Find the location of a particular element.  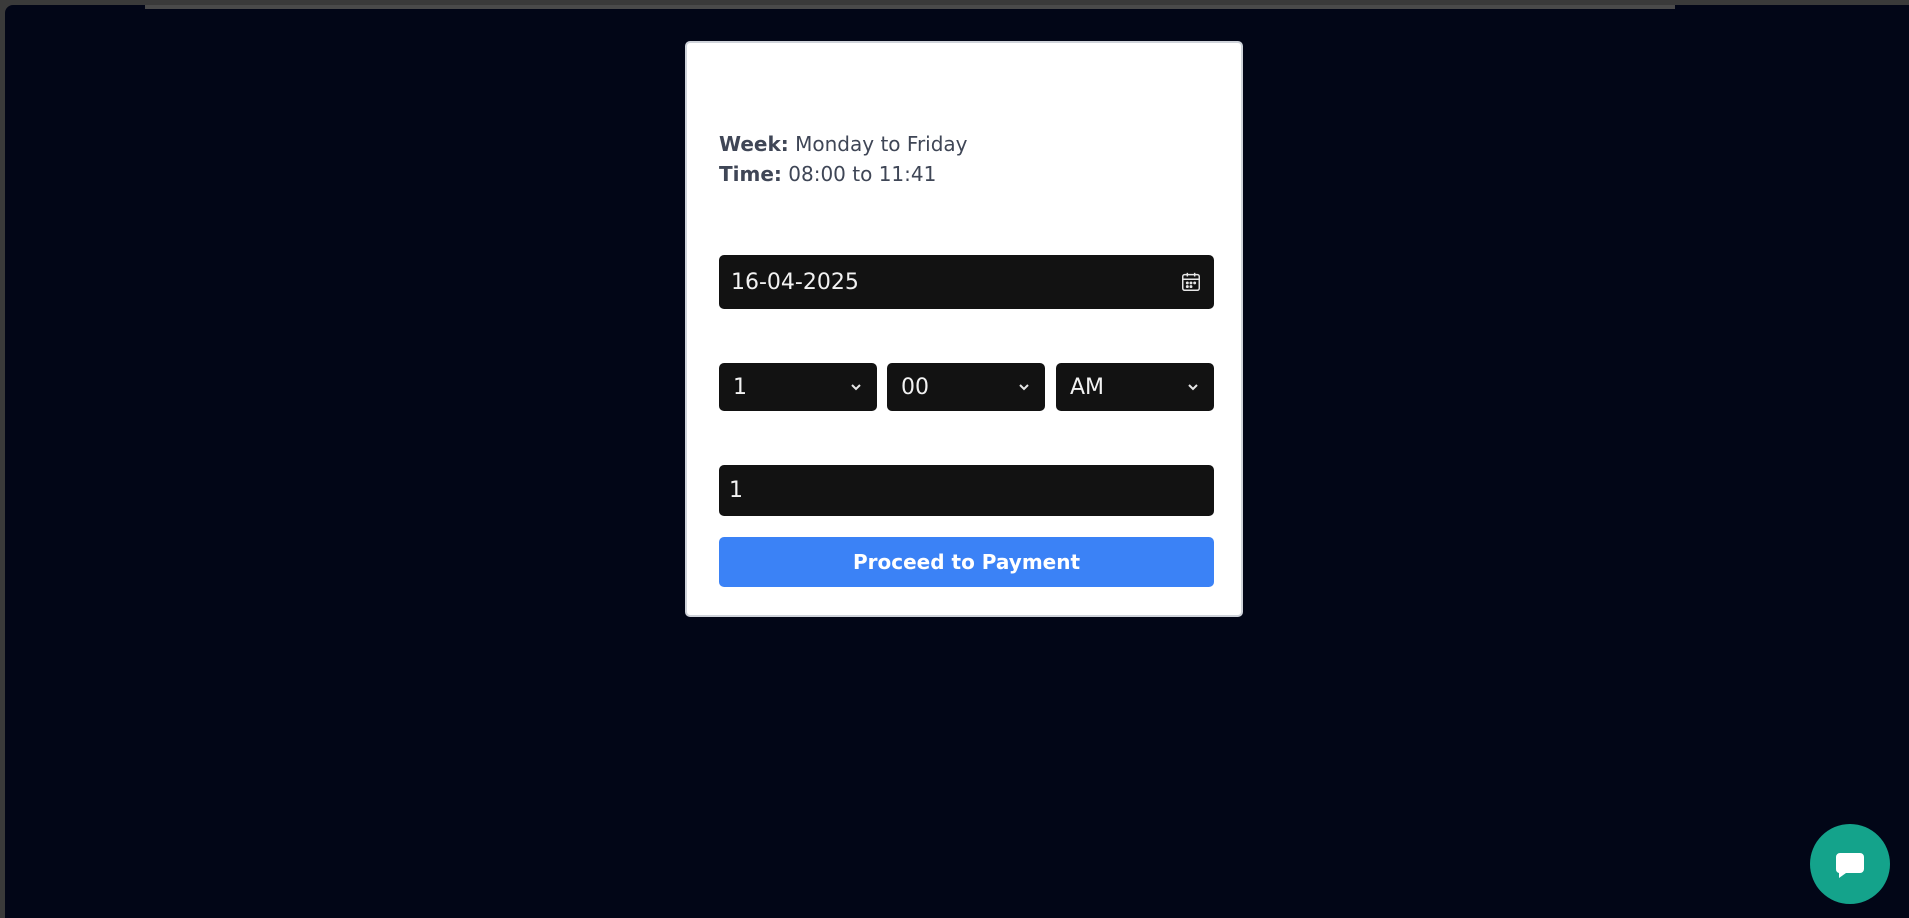

quantity-input: 1 is located at coordinates (966, 490).